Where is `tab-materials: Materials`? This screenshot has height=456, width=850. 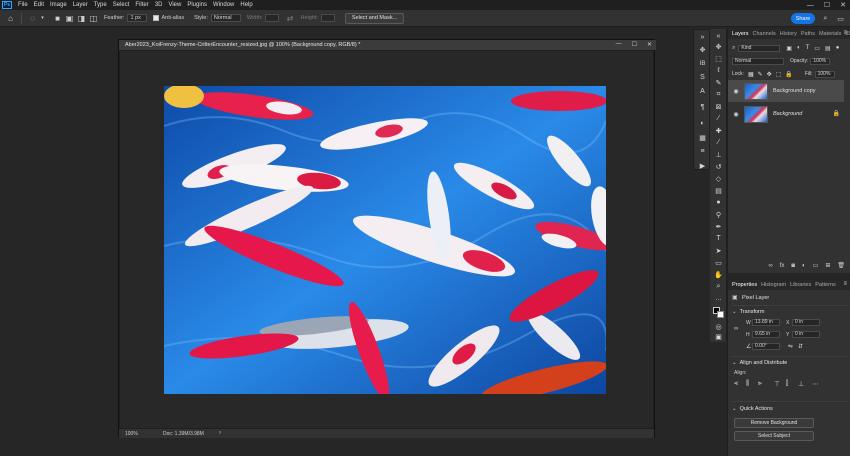 tab-materials: Materials is located at coordinates (830, 34).